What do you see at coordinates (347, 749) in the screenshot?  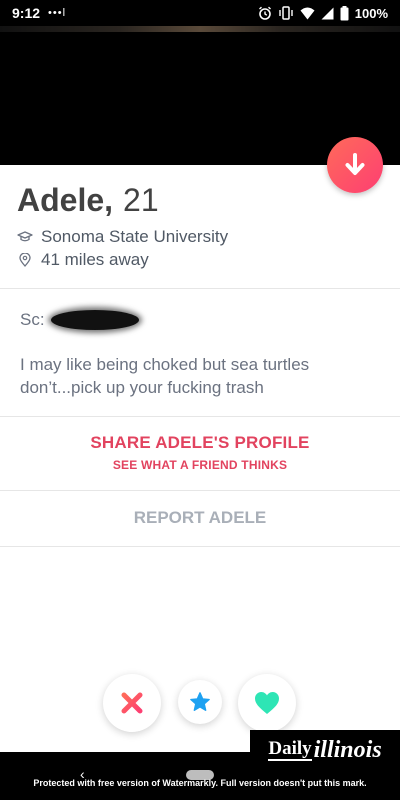 I see `watermark-illinois: illinois` at bounding box center [347, 749].